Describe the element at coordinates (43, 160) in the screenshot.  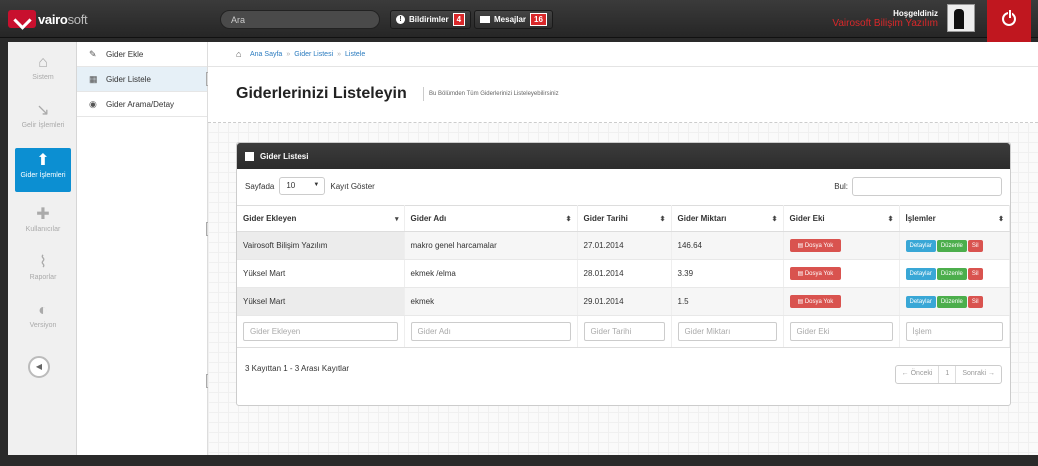
I see `arrow-up-icon: ⬆` at that location.